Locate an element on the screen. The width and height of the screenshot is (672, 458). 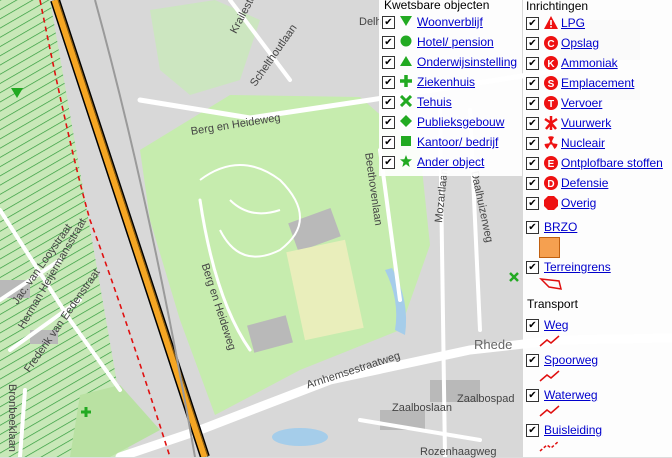
kwetsbare-item-kantoor-bedrijf: ✔ Kantoor/ bedrijf is located at coordinates (440, 142).